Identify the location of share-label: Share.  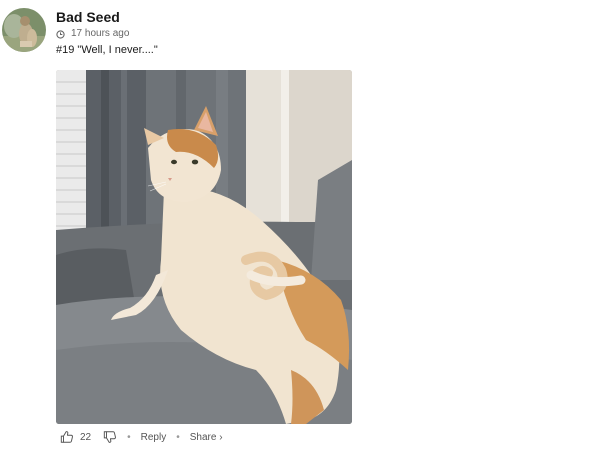
(203, 437).